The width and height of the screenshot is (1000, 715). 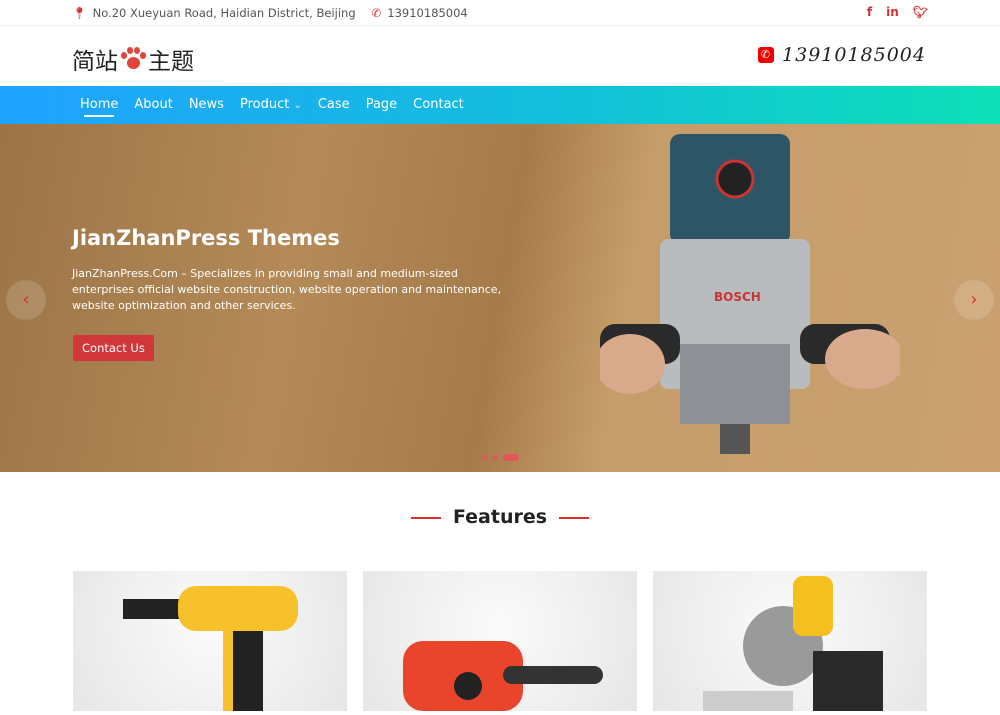 I want to click on nav-contact: Contact, so click(x=438, y=105).